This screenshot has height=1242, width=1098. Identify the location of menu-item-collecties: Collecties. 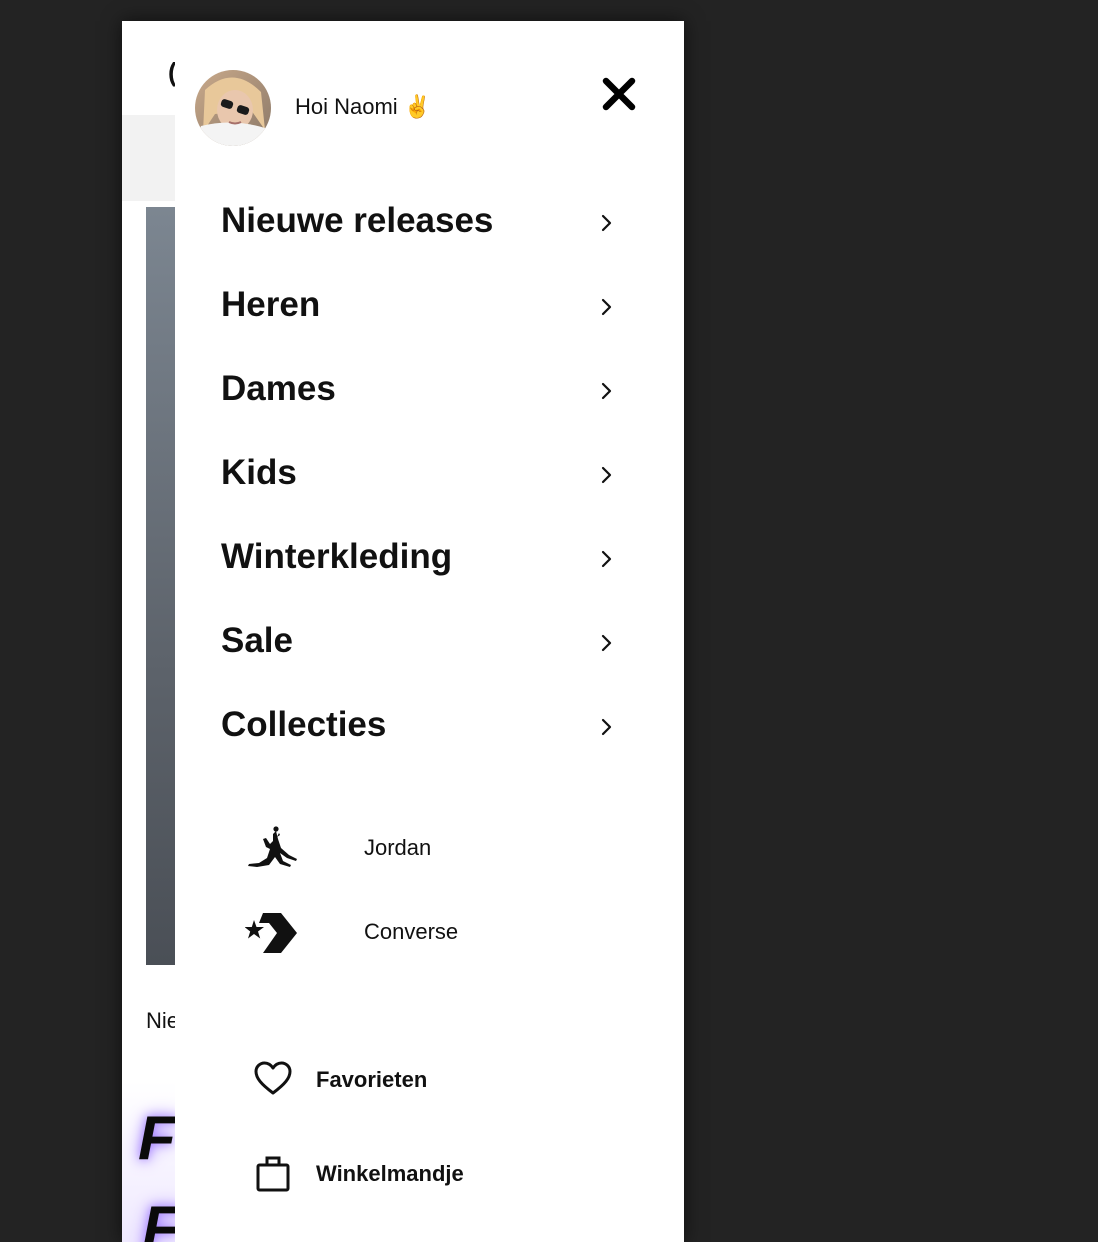
(429, 727).